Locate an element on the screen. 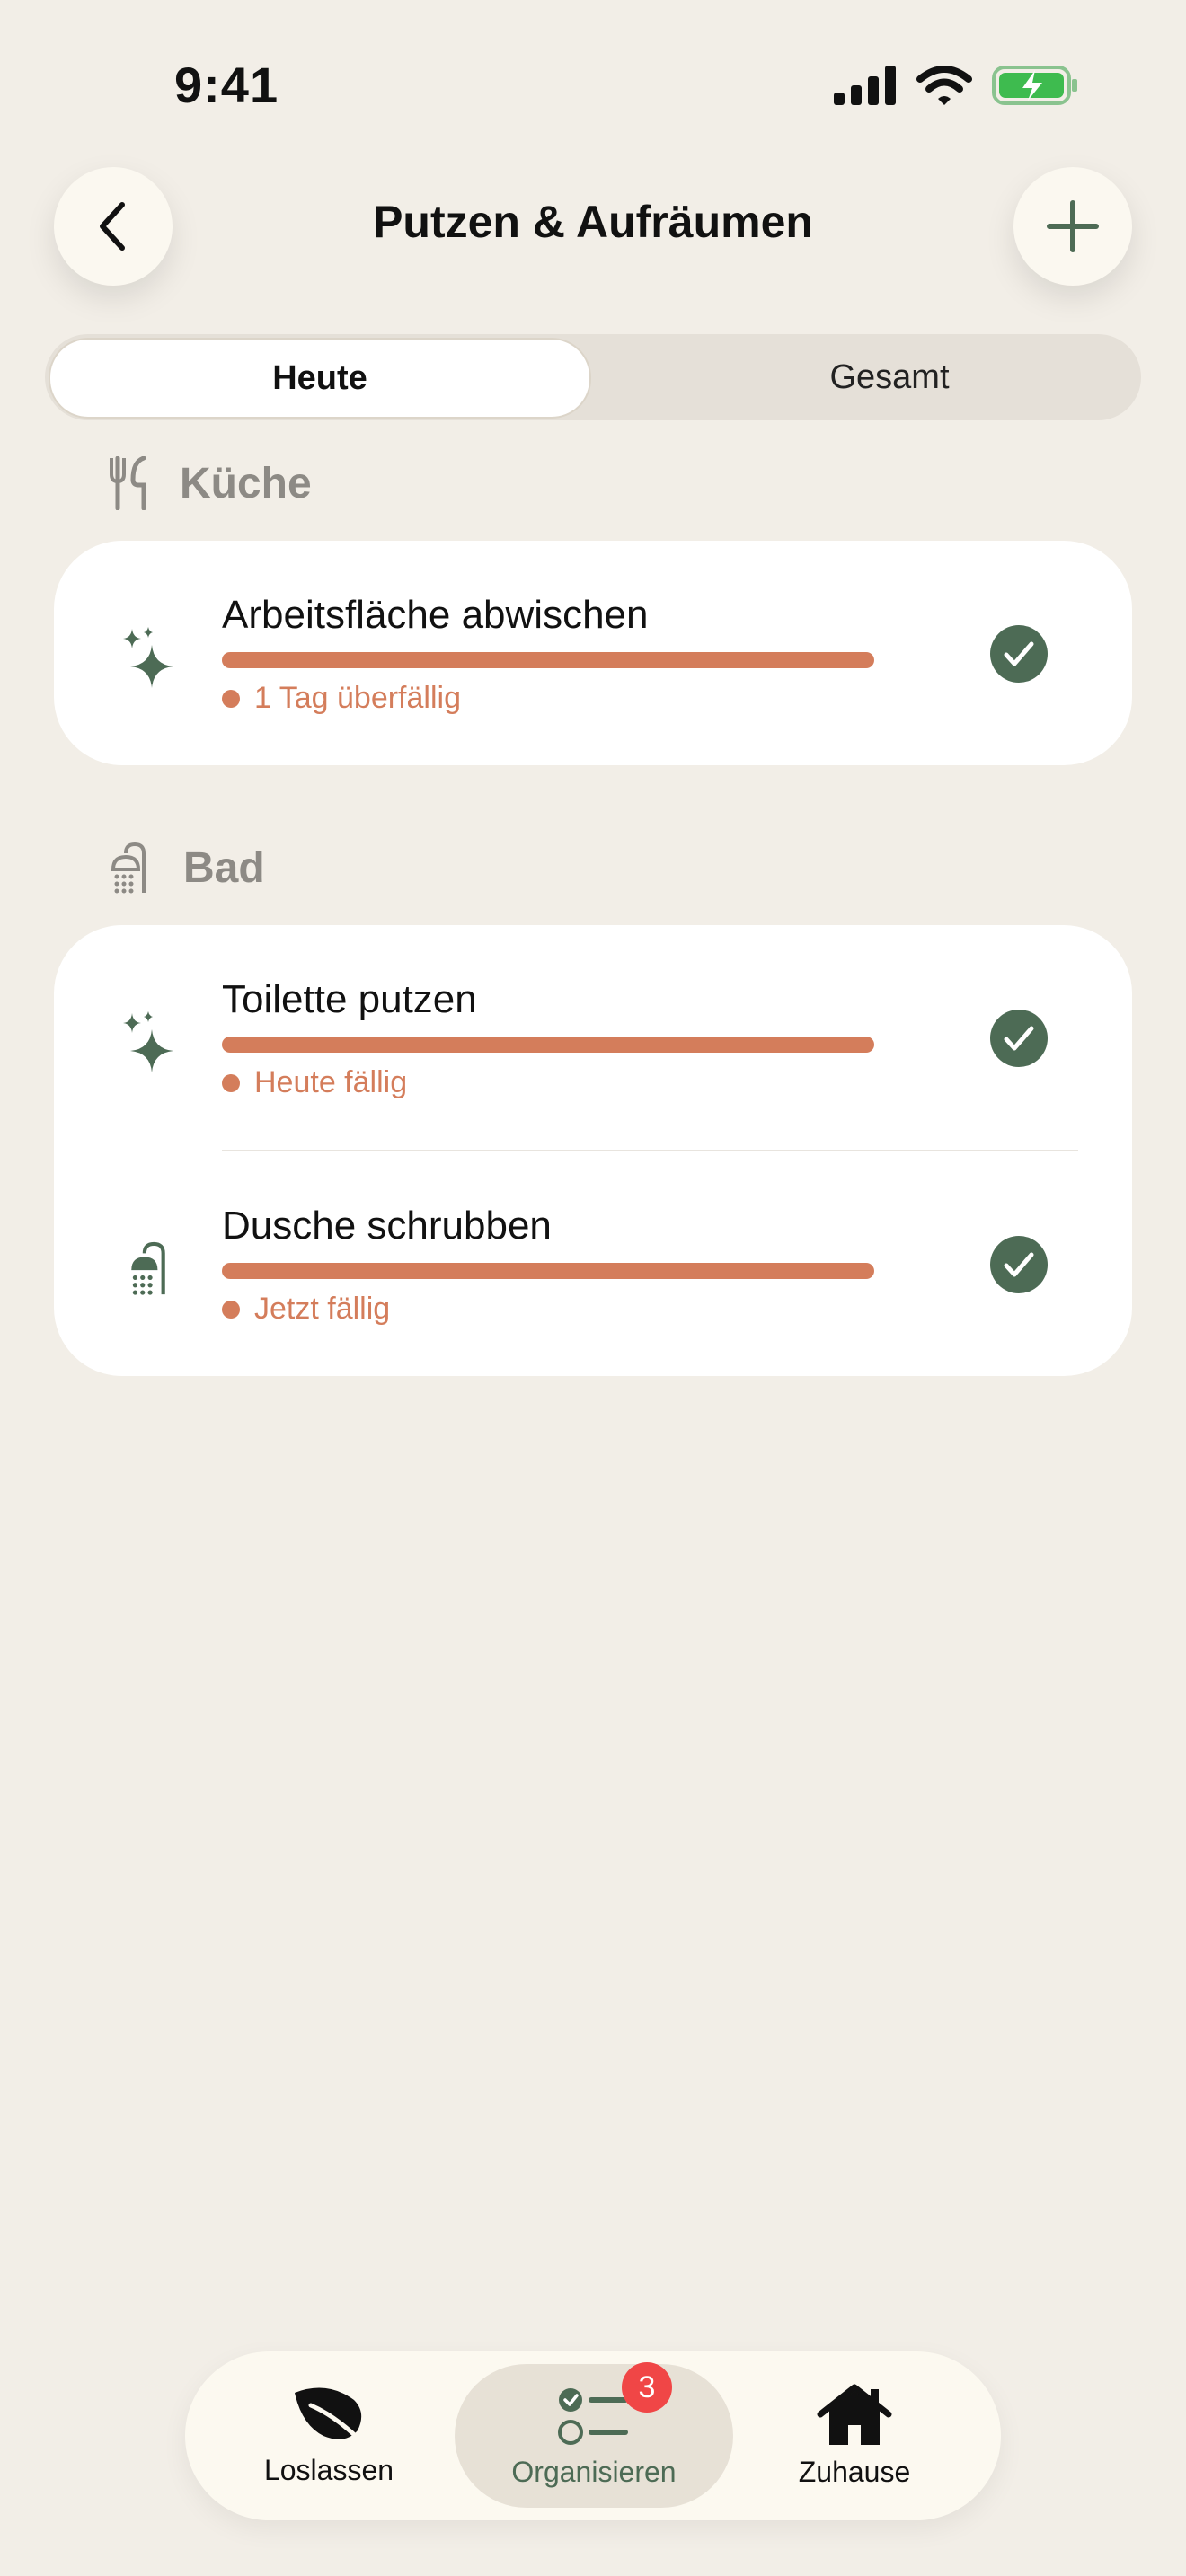 The image size is (1186, 2576). section-label: Küche is located at coordinates (246, 483).